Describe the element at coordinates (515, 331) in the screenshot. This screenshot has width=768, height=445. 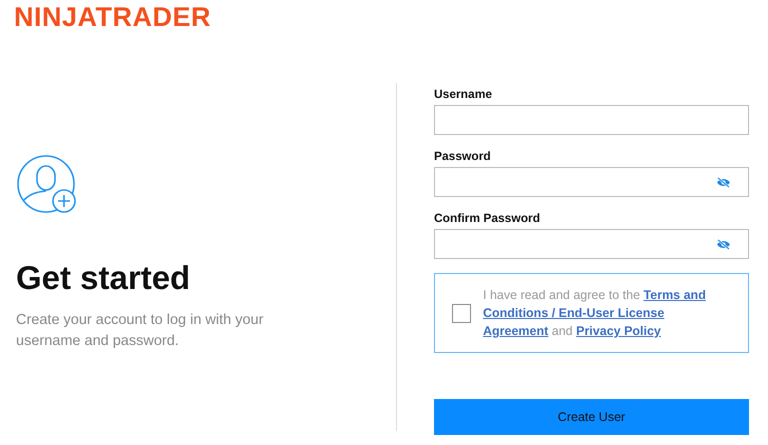
I see `link: Agreement` at that location.